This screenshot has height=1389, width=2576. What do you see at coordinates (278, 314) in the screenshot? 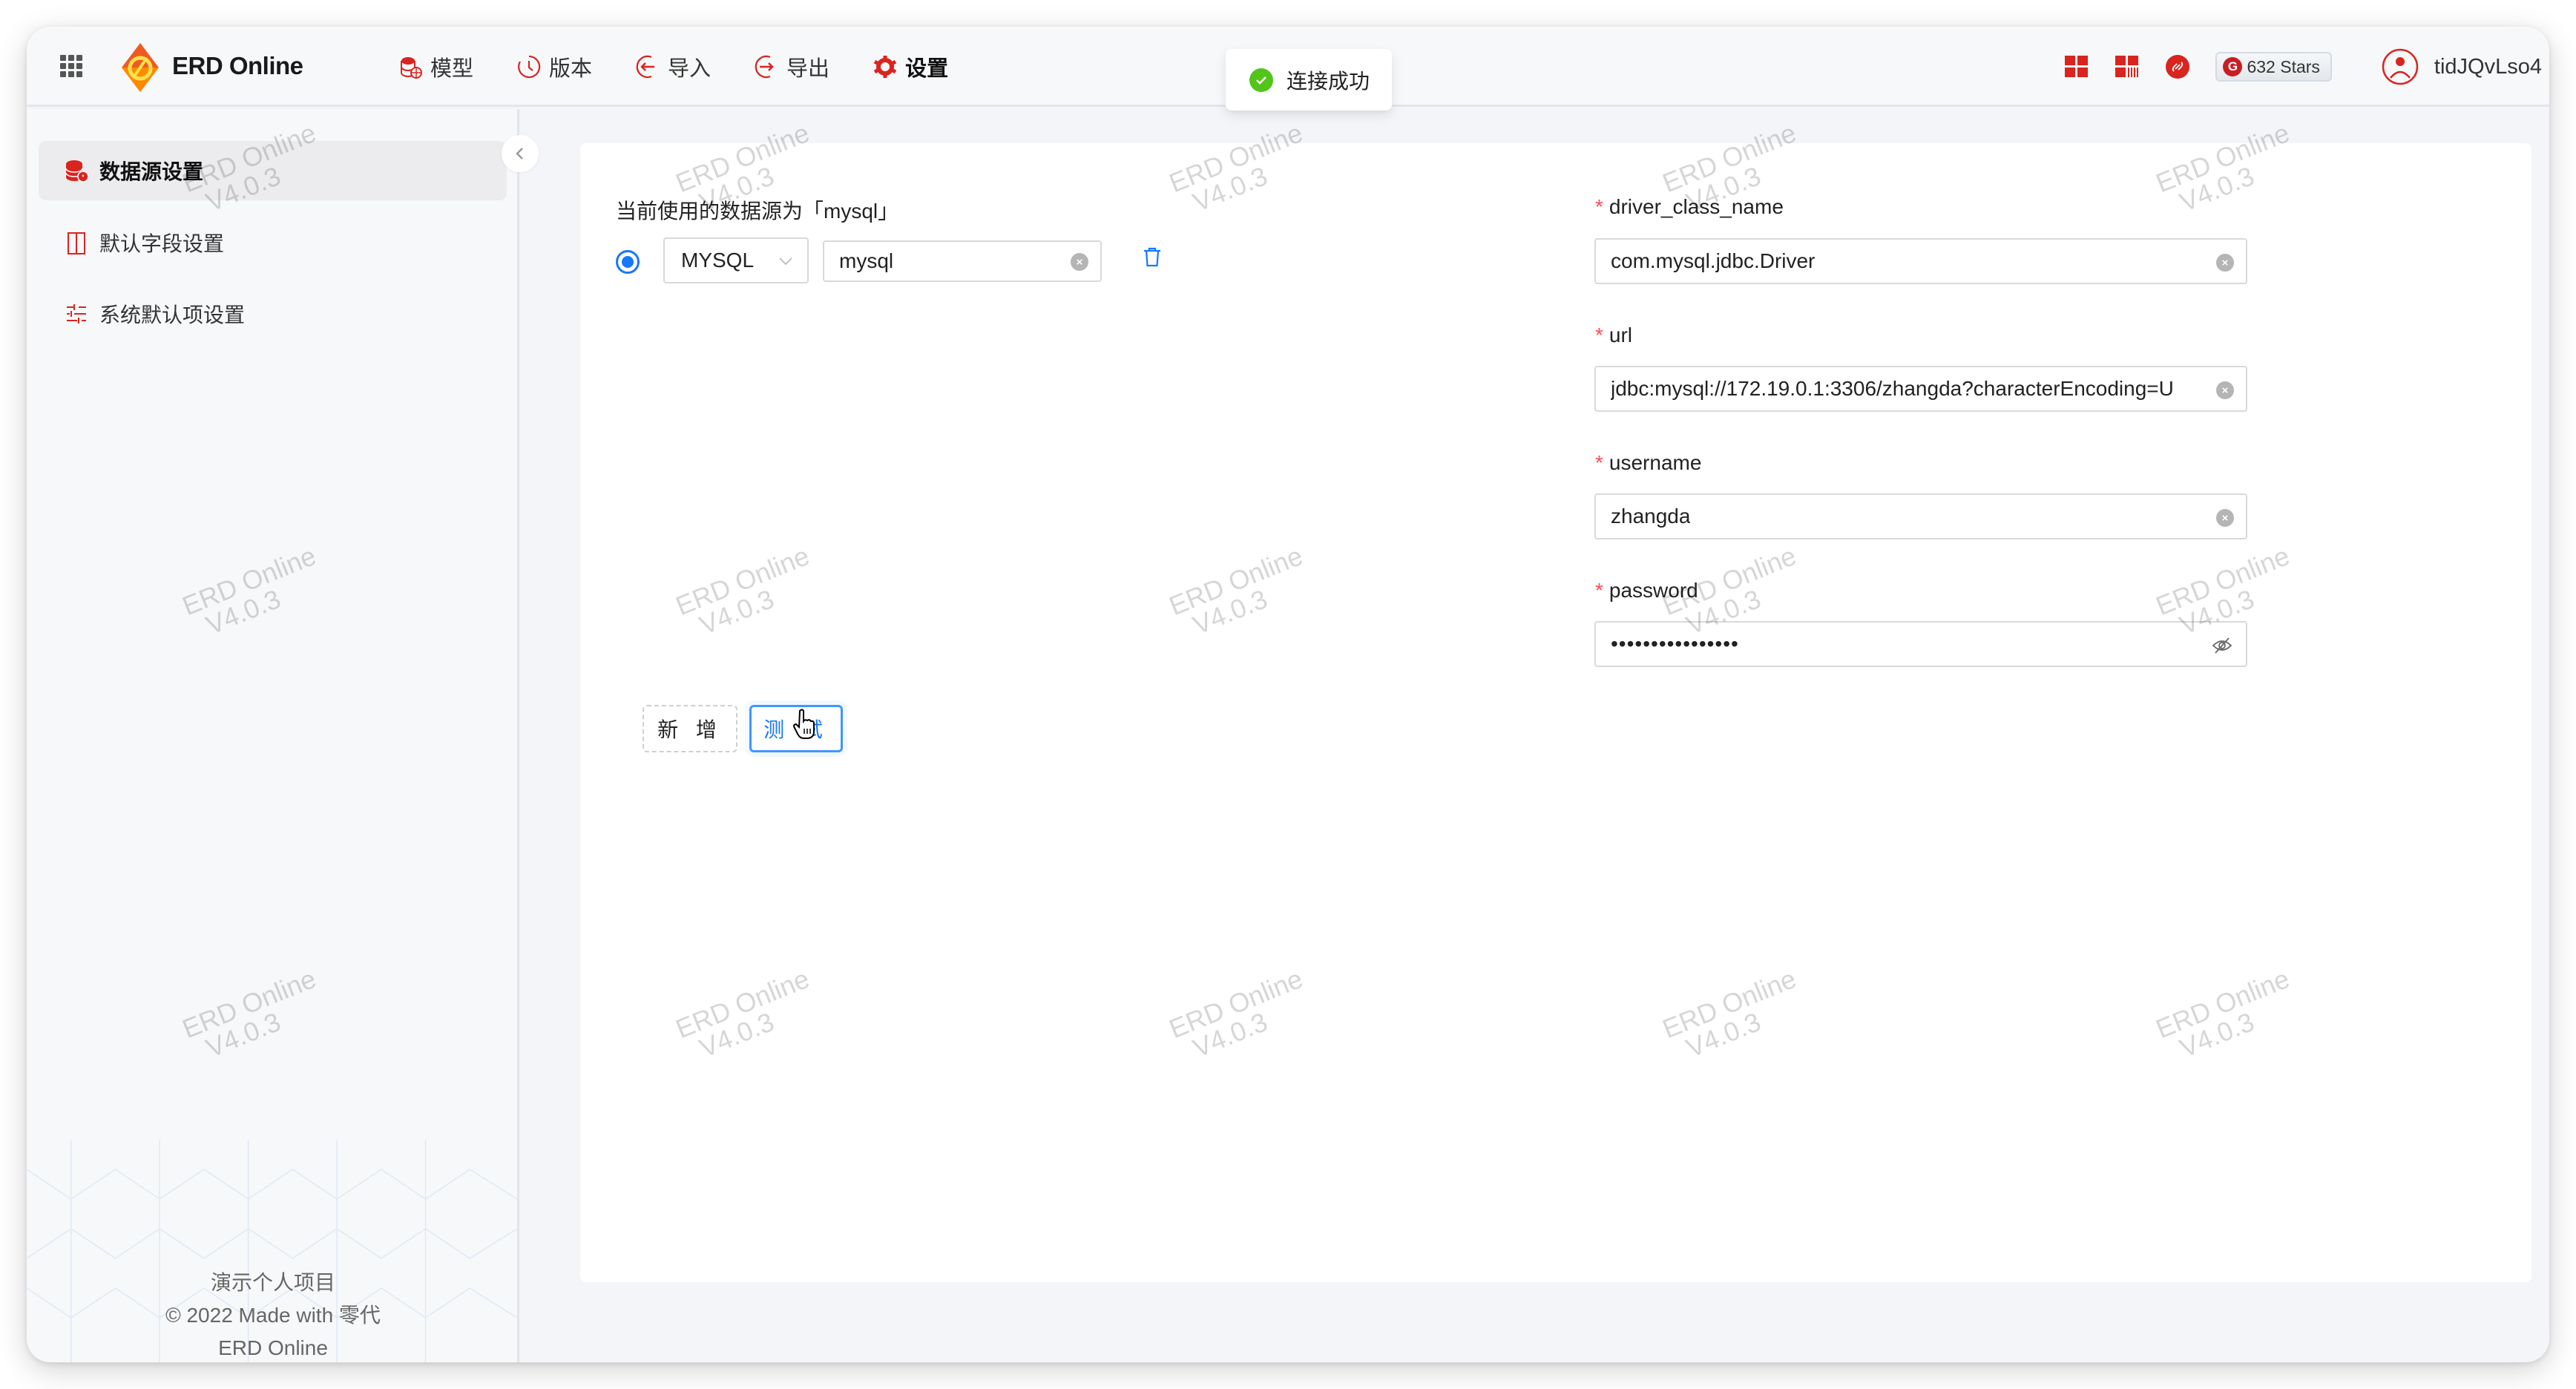
I see `sidebar-item-system-defaults: 系统默认项设置` at bounding box center [278, 314].